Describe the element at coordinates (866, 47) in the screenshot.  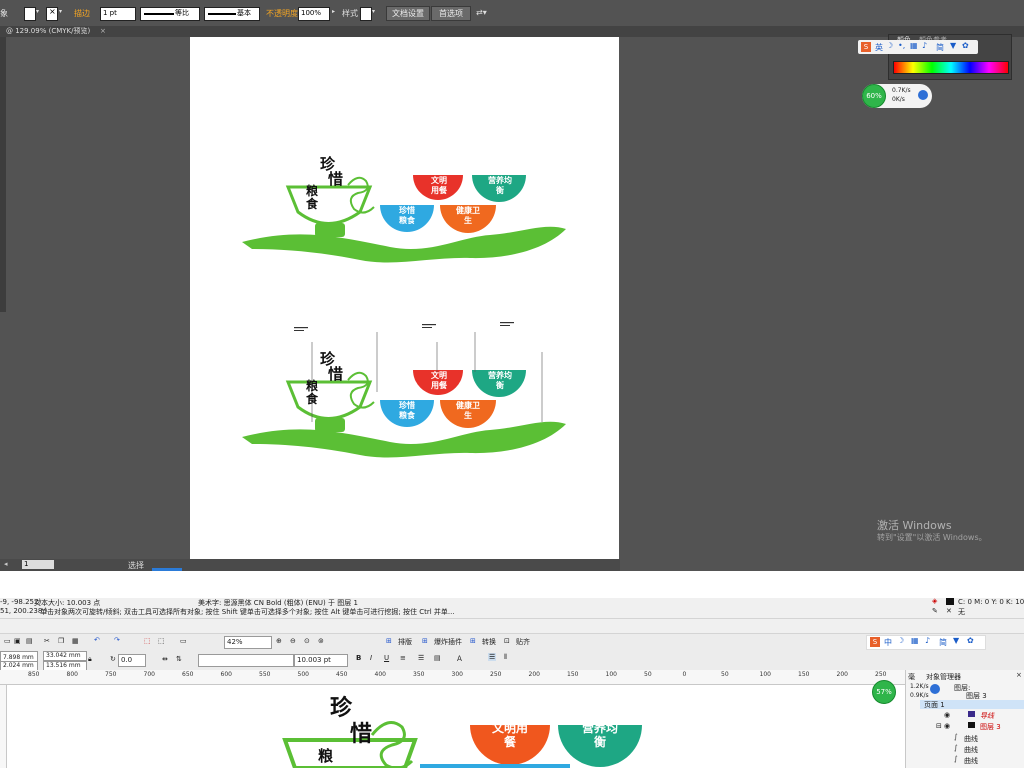
I see `sogou-icon: S` at that location.